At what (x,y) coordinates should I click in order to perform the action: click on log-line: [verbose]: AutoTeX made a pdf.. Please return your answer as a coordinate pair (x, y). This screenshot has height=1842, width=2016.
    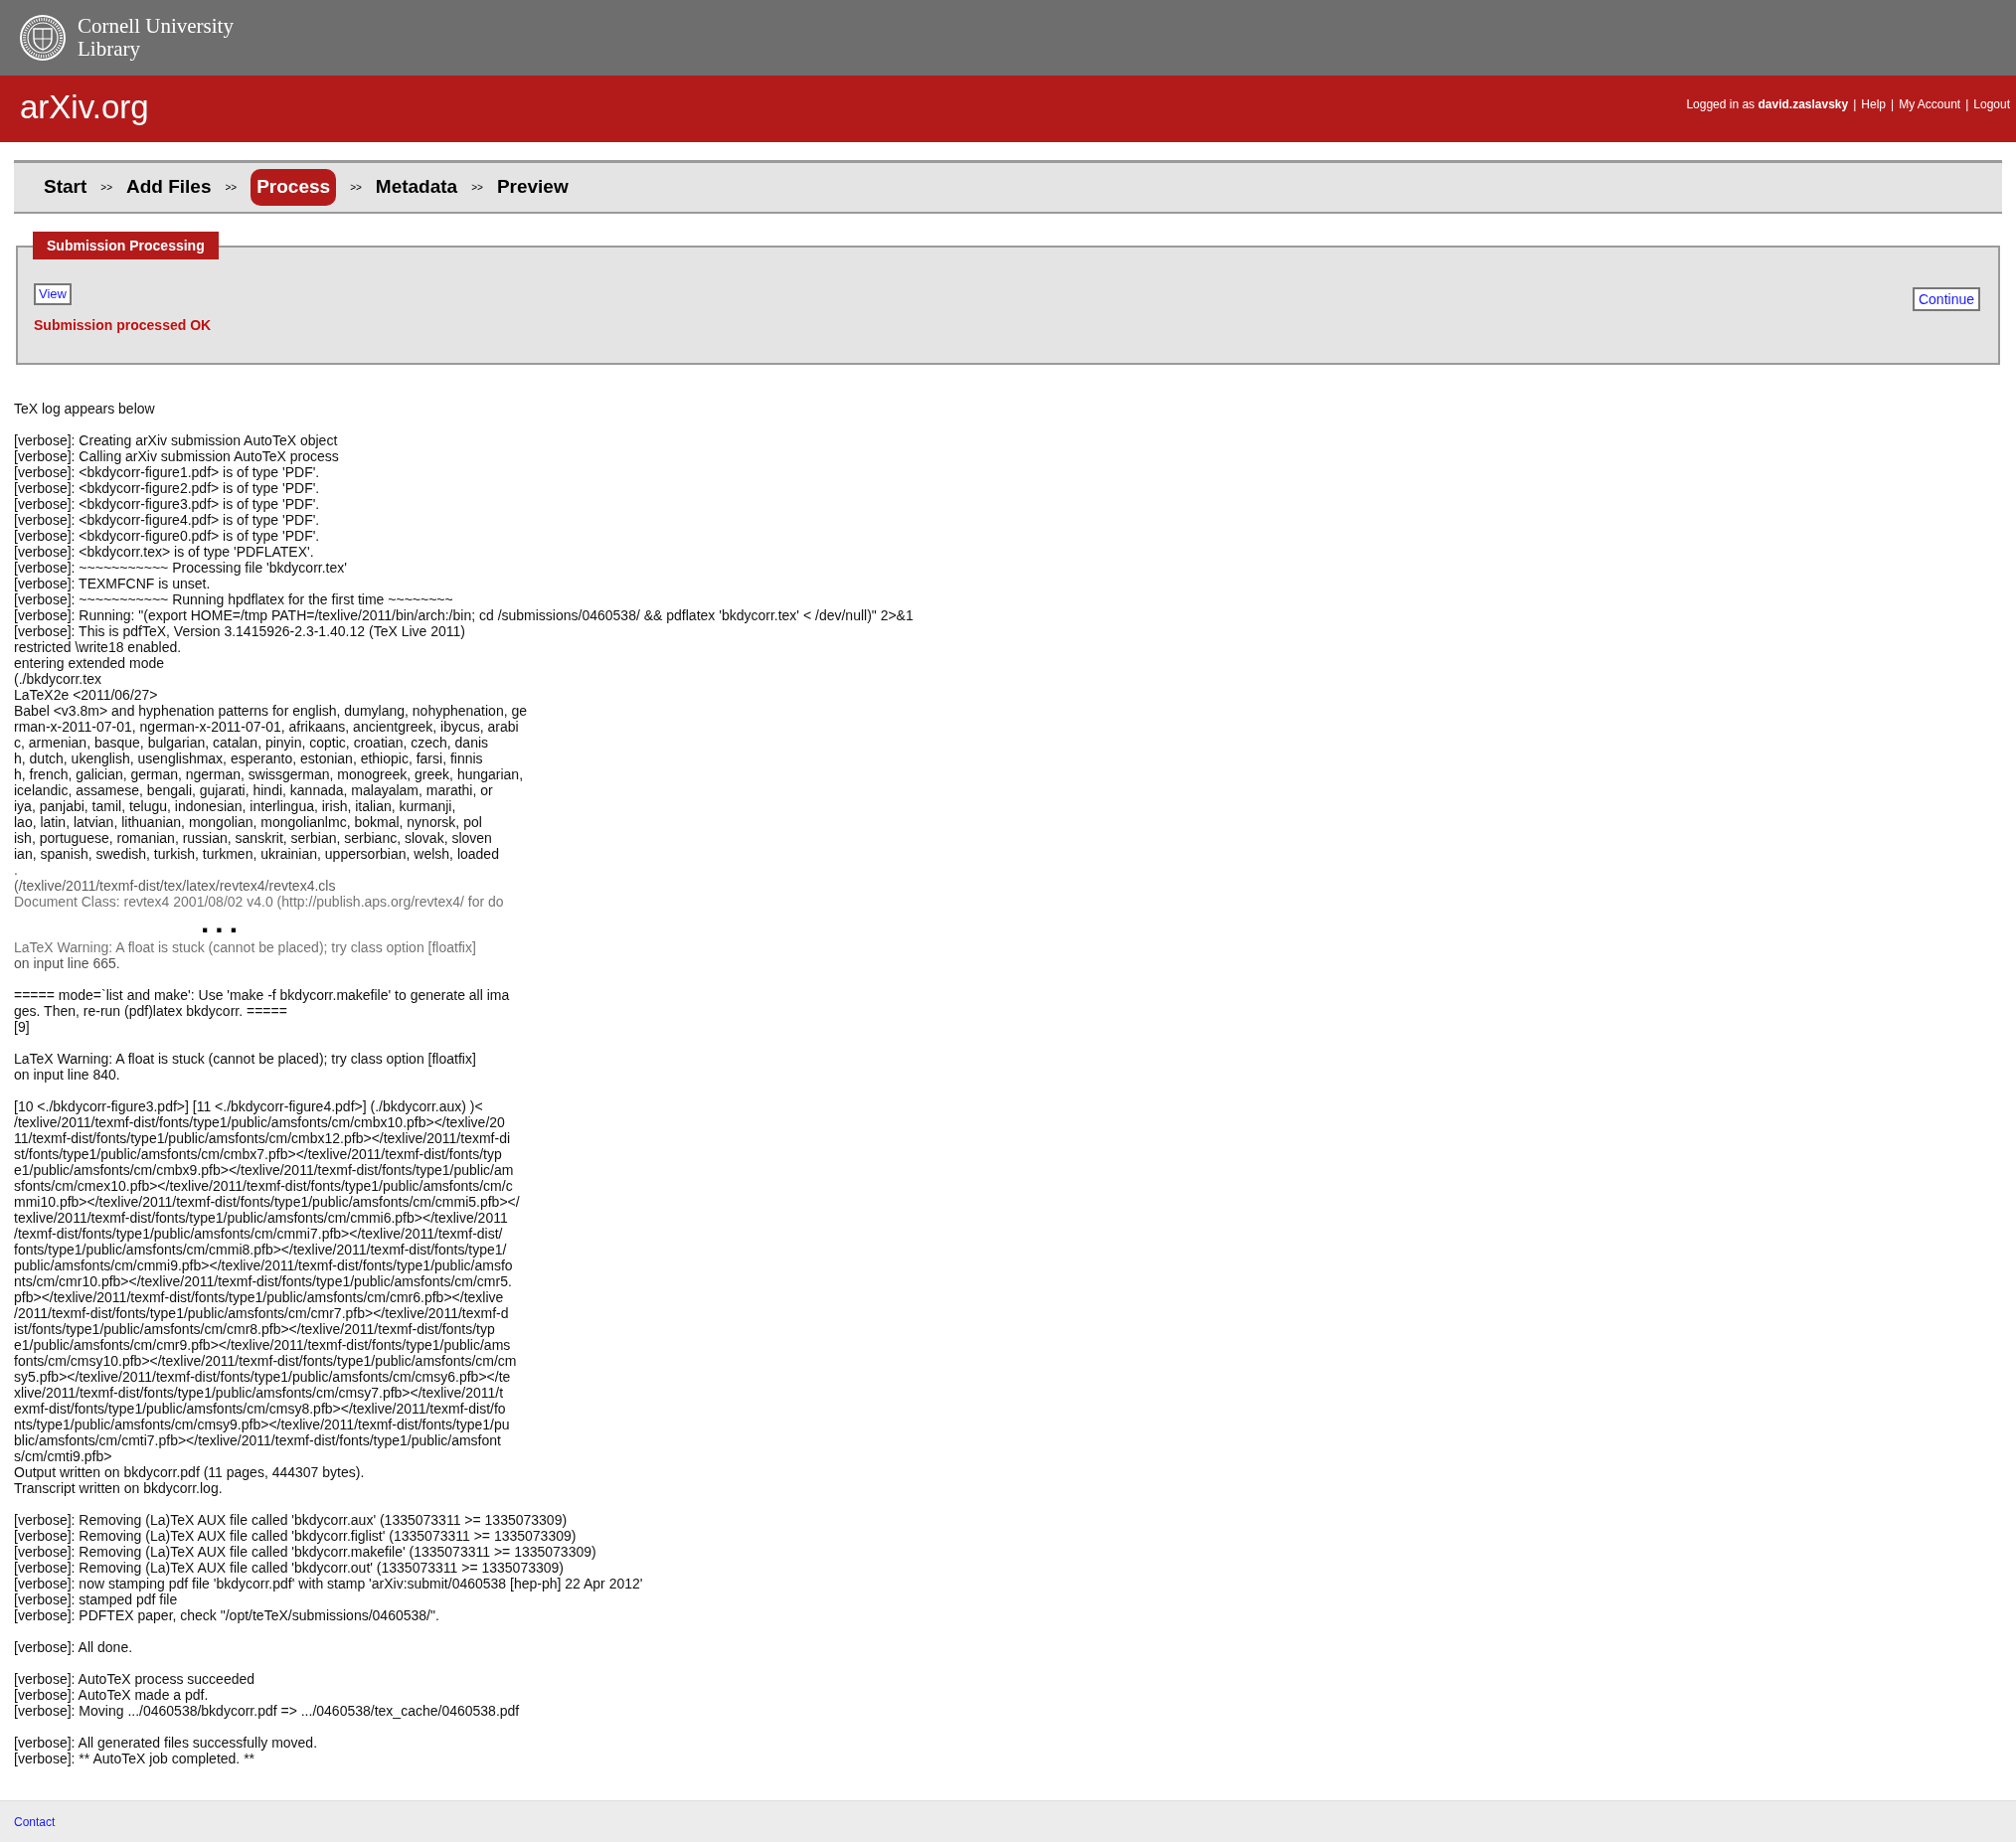
    Looking at the image, I should click on (111, 1695).